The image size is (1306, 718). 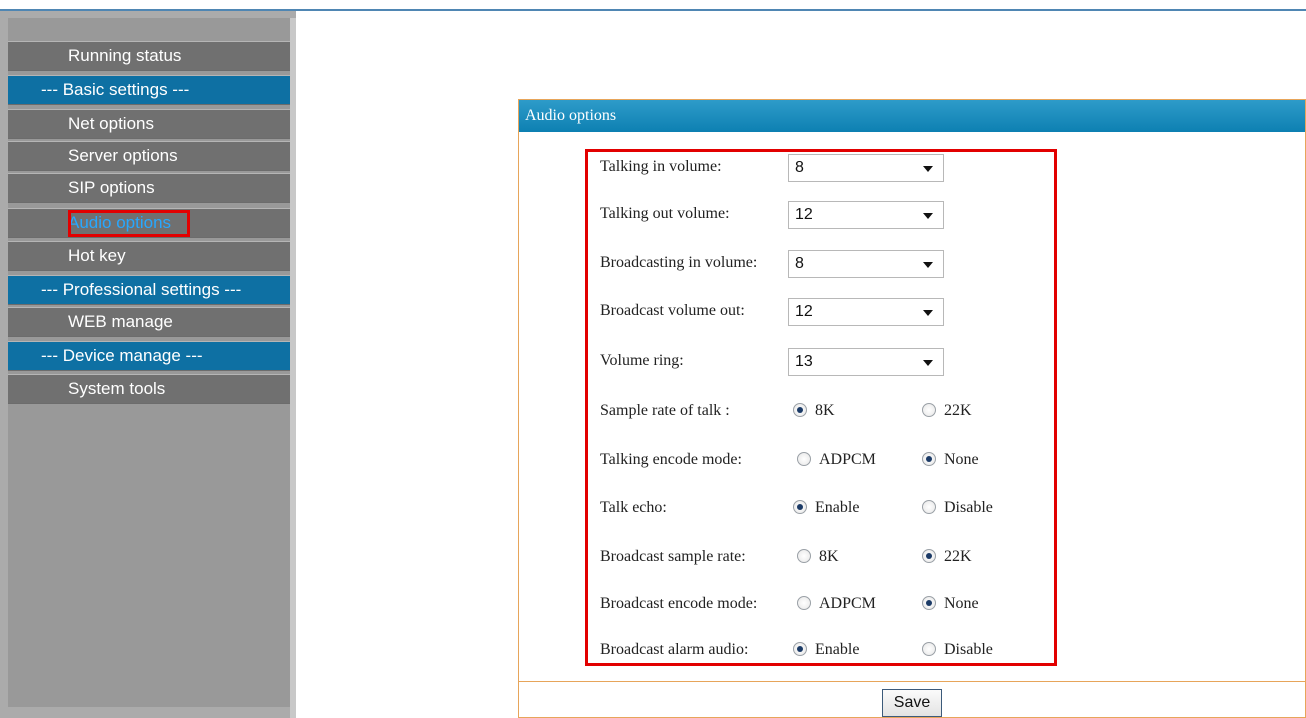 I want to click on field-label: Broadcasting in volume:, so click(x=679, y=262).